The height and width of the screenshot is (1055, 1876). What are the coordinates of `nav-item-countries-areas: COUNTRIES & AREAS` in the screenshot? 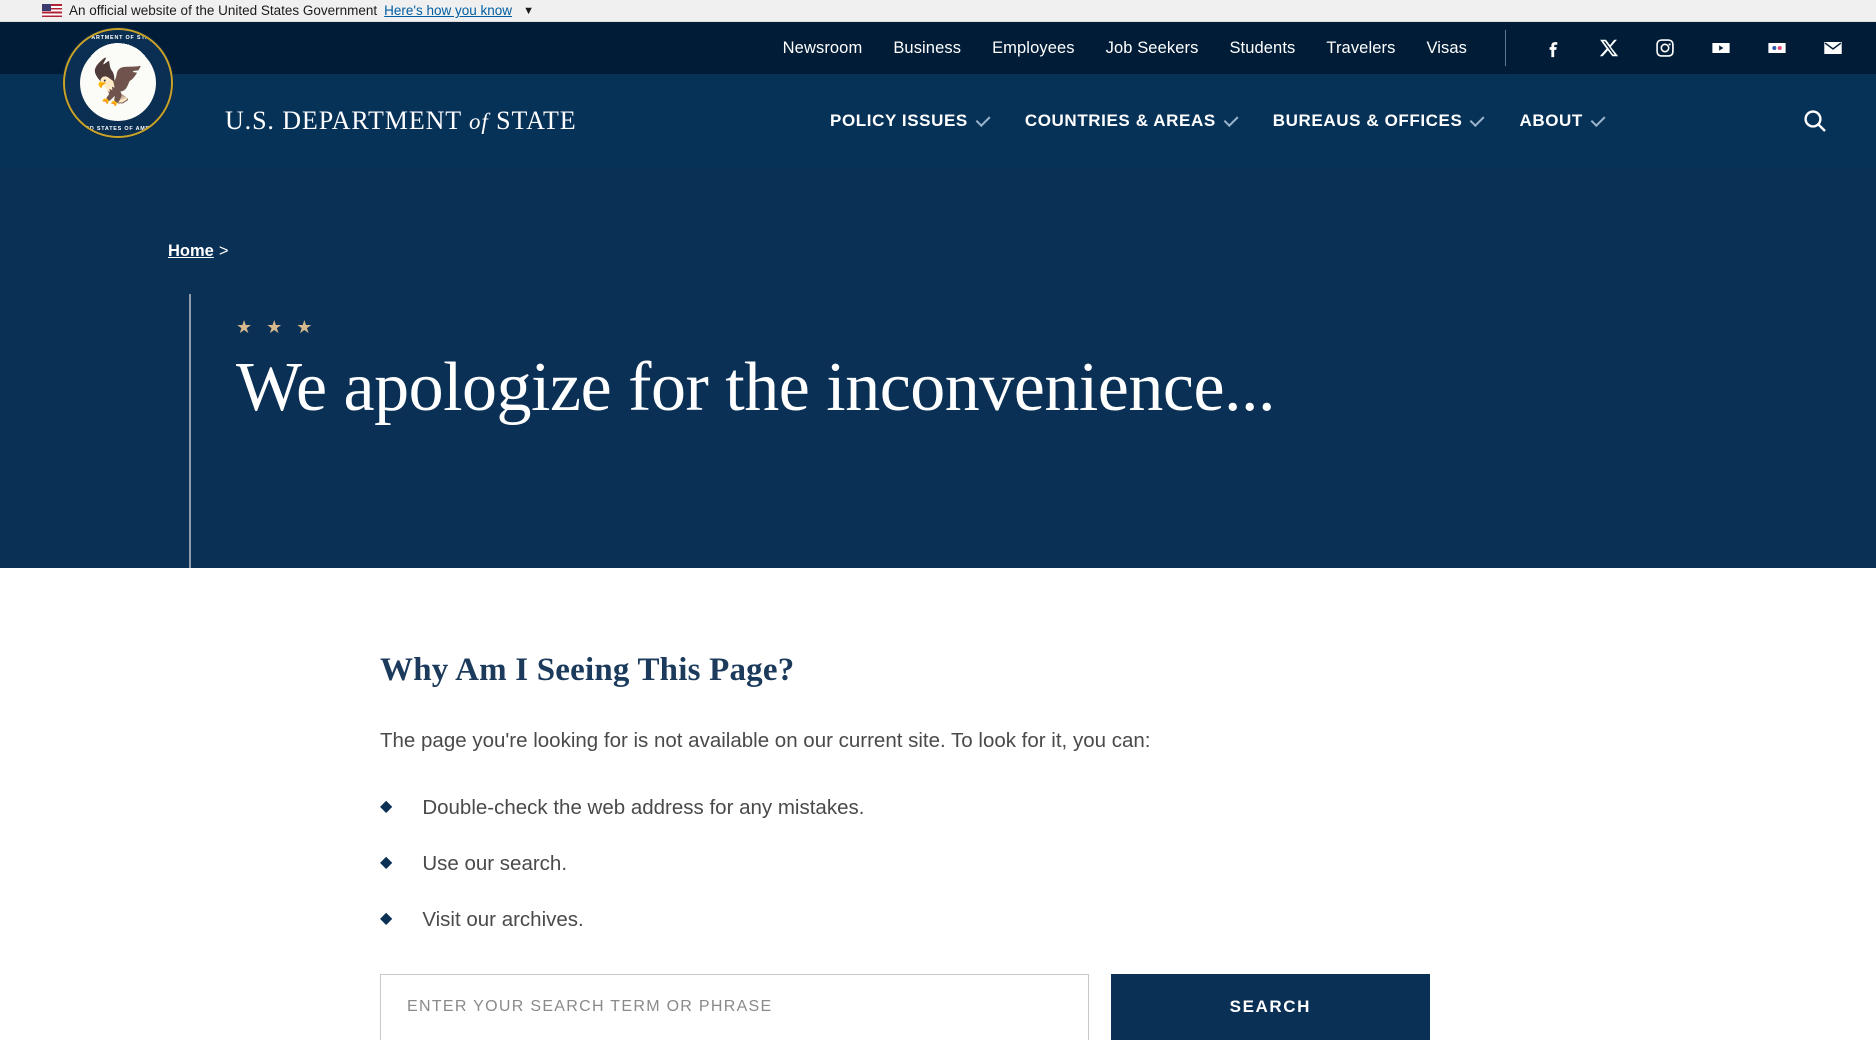 It's located at (1132, 121).